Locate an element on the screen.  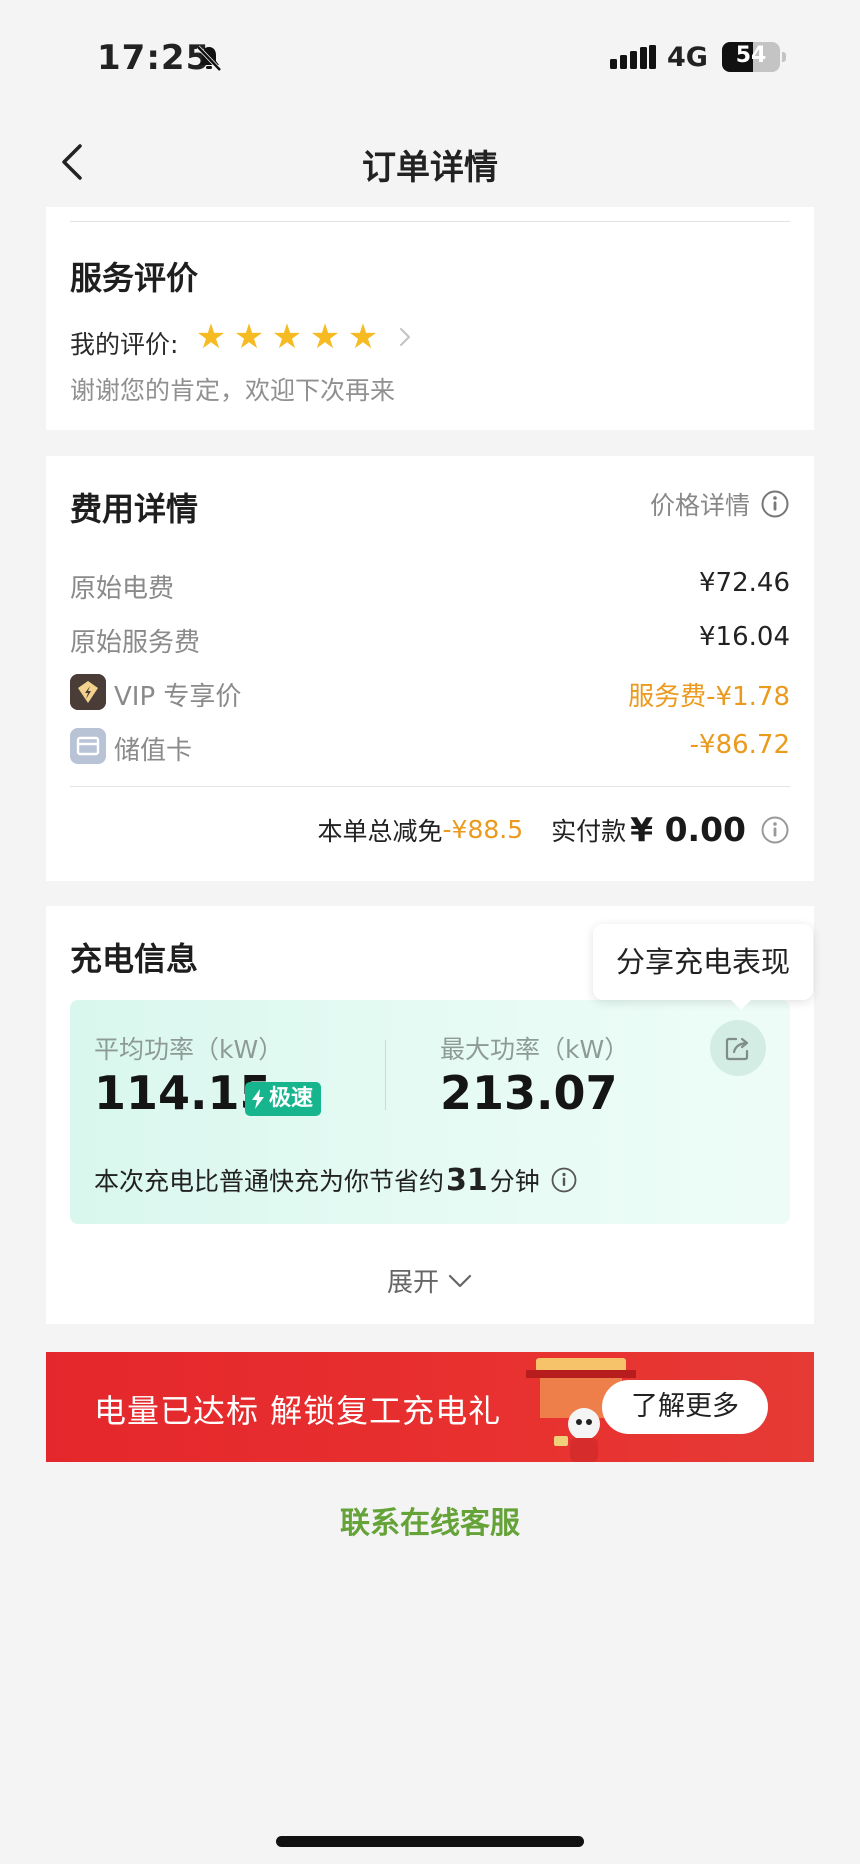
nav-bar: 订单详情 is located at coordinates (430, 160).